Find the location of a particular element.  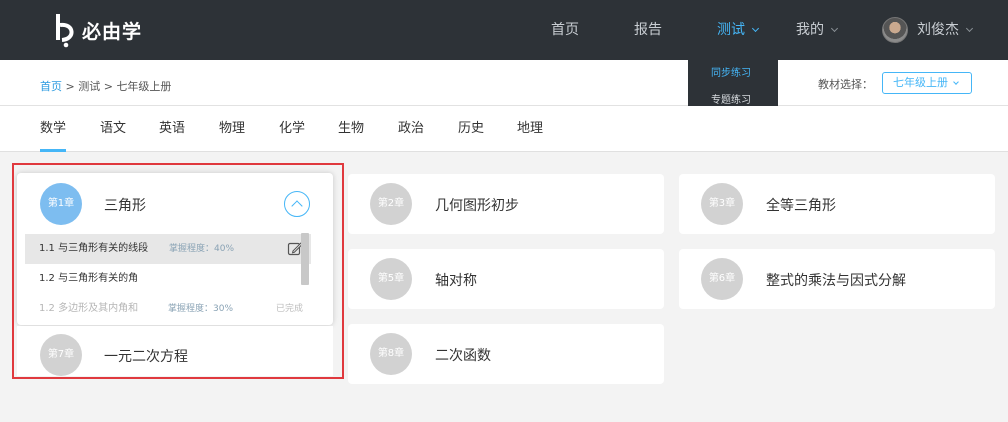

chapter-title: 全等三角形 is located at coordinates (801, 206).